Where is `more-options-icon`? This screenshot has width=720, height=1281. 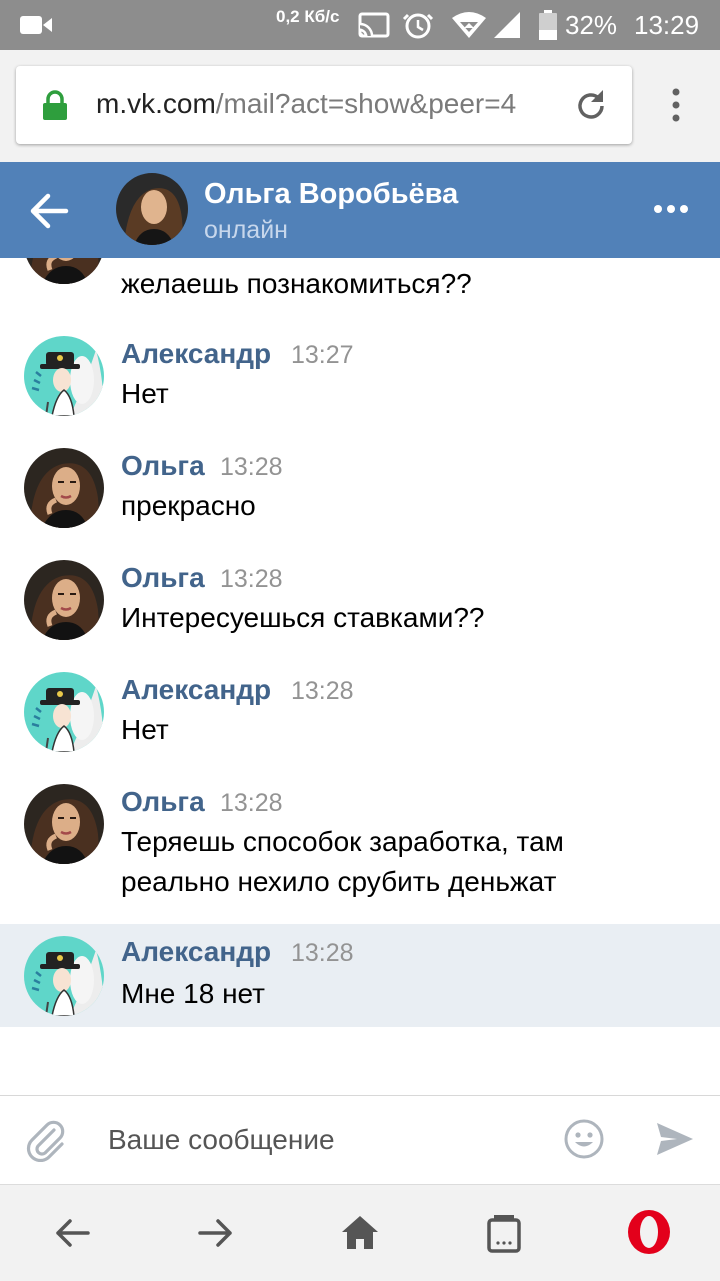 more-options-icon is located at coordinates (671, 209).